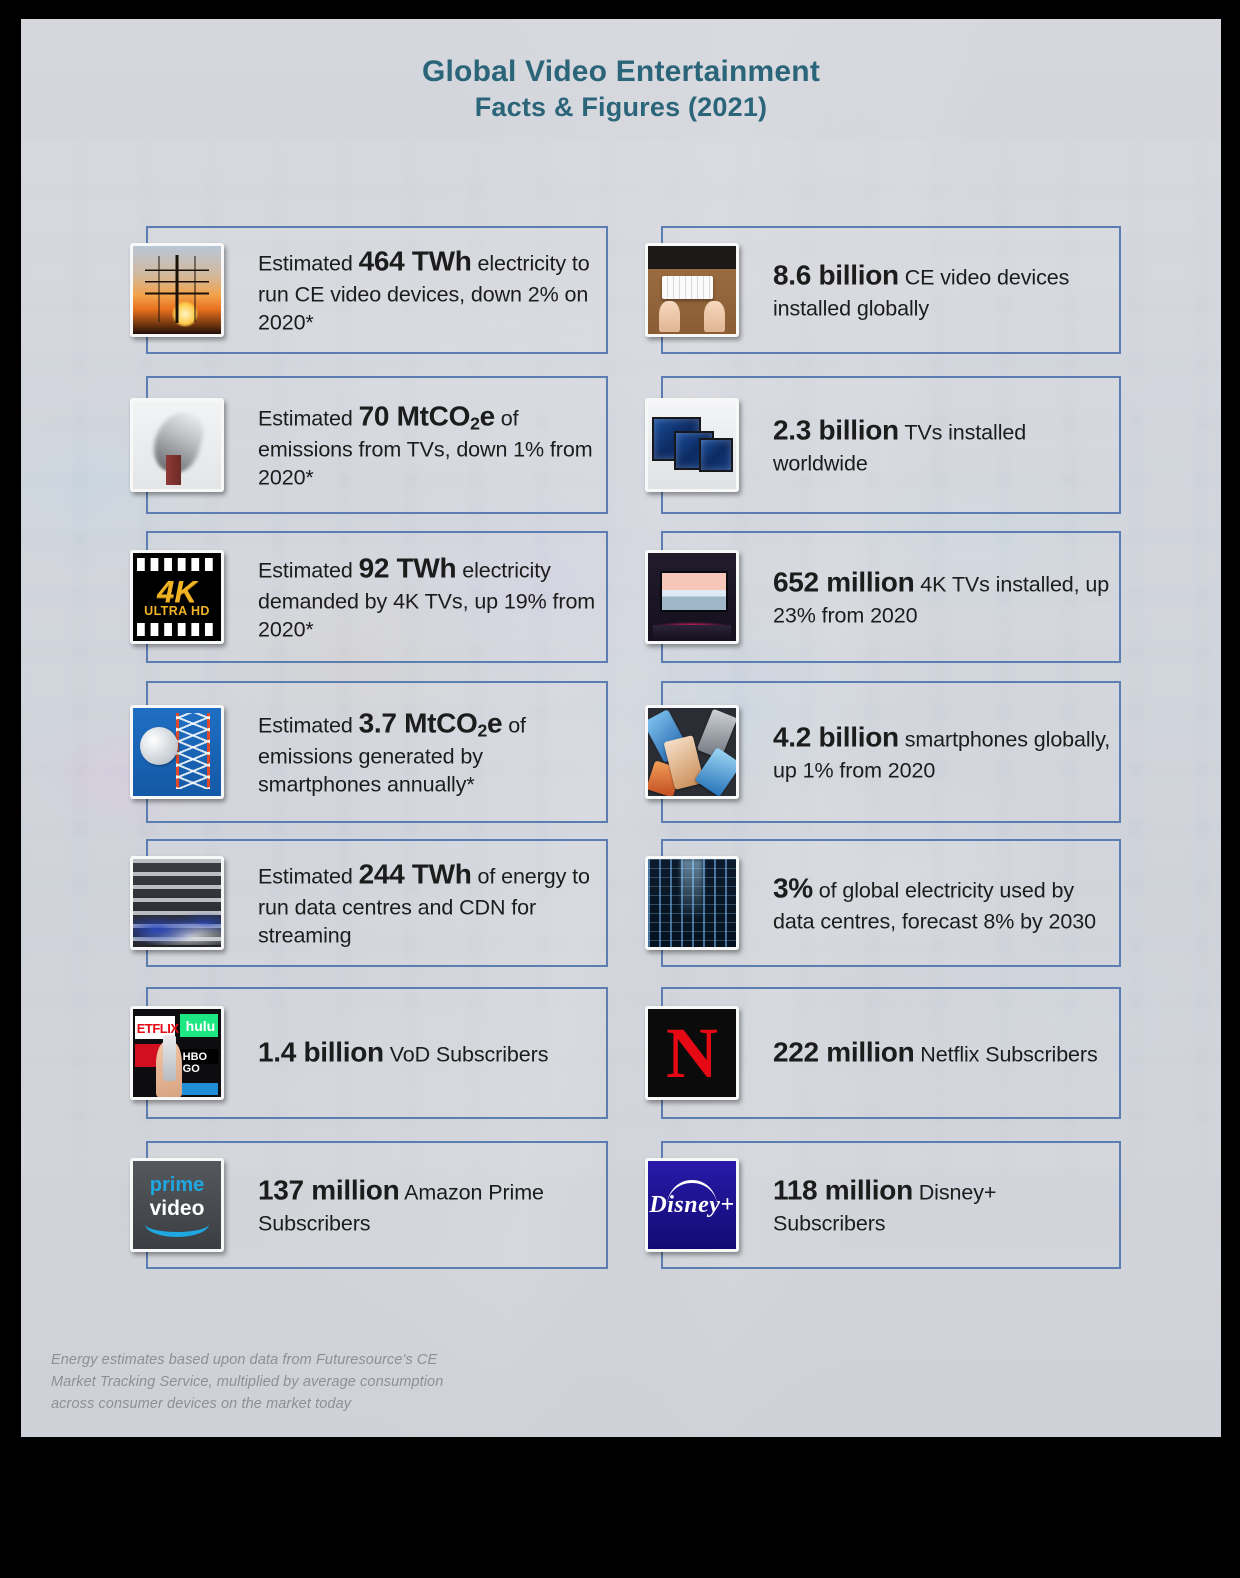 Image resolution: width=1240 pixels, height=1578 pixels. I want to click on 4k-ultra-hd-icon: 4K ULTRA HD, so click(177, 597).